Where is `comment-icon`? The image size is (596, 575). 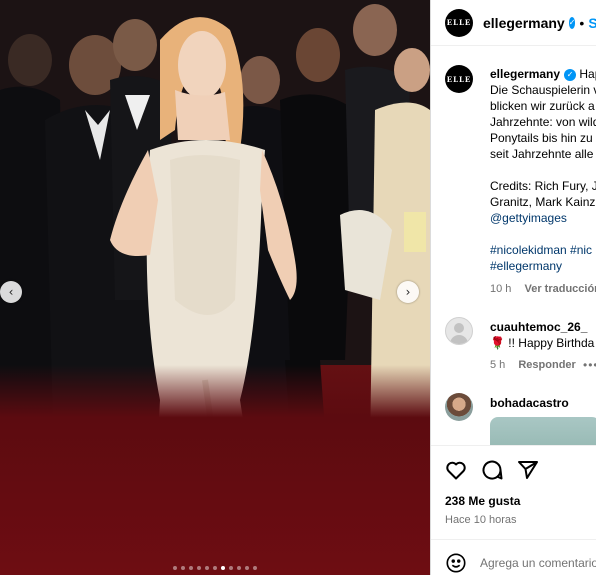
comment-icon is located at coordinates (492, 470).